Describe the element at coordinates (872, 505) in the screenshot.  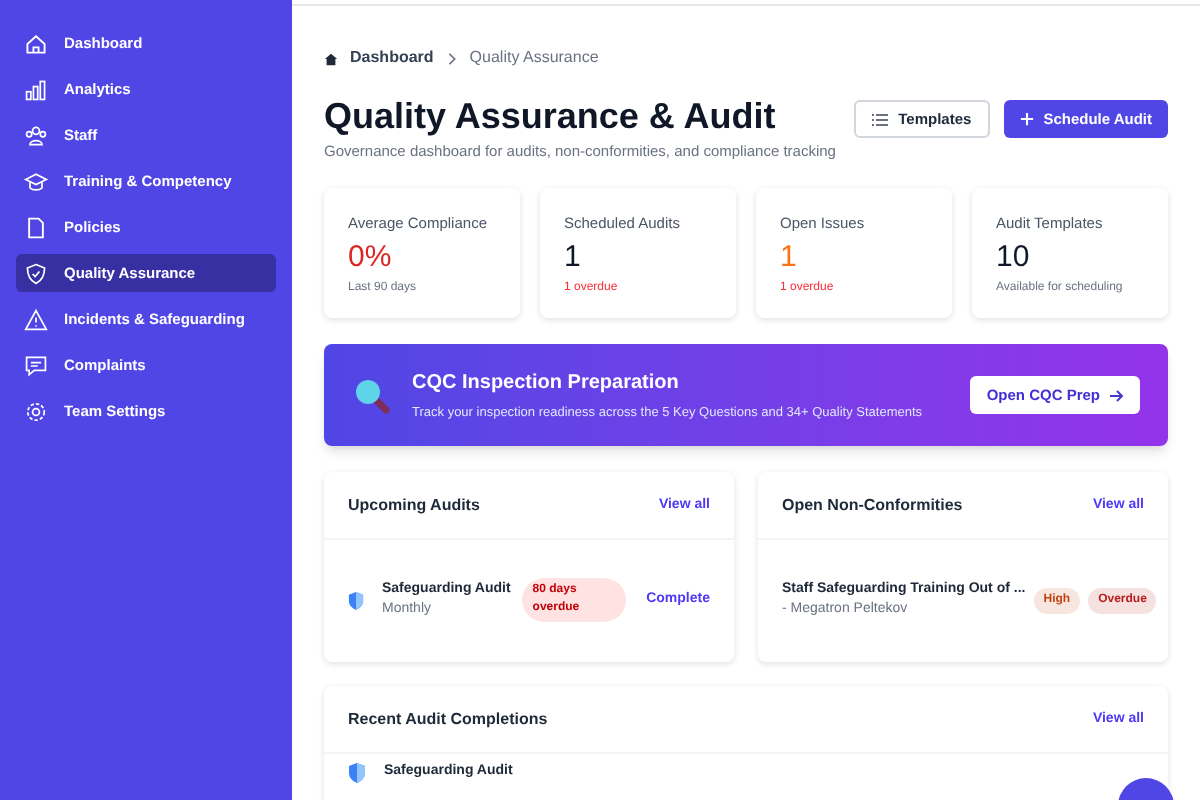
I see `card-title: Open Non-Conformities` at that location.